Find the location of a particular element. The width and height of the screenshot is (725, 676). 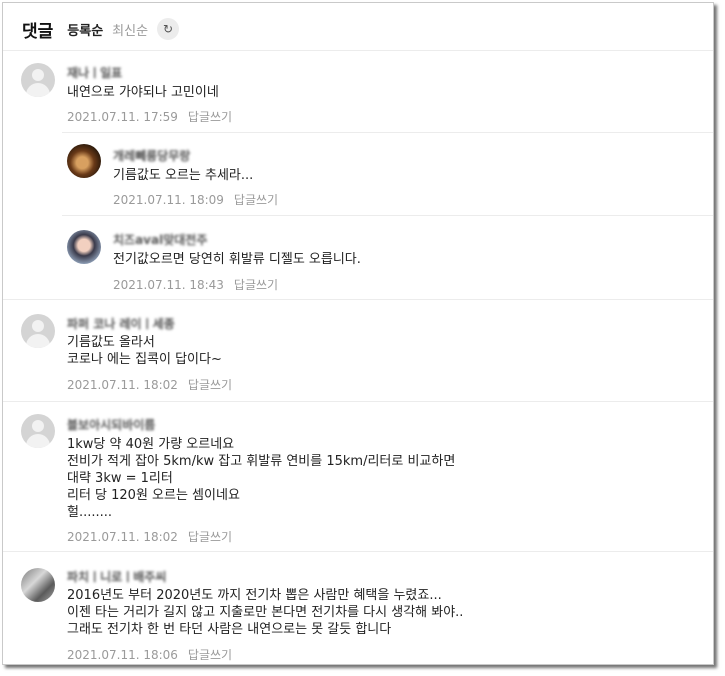

comment-line: 그래도 전기차 한 번 타던 사람은 내연으로는 못 갈듯 합니다 is located at coordinates (229, 629).